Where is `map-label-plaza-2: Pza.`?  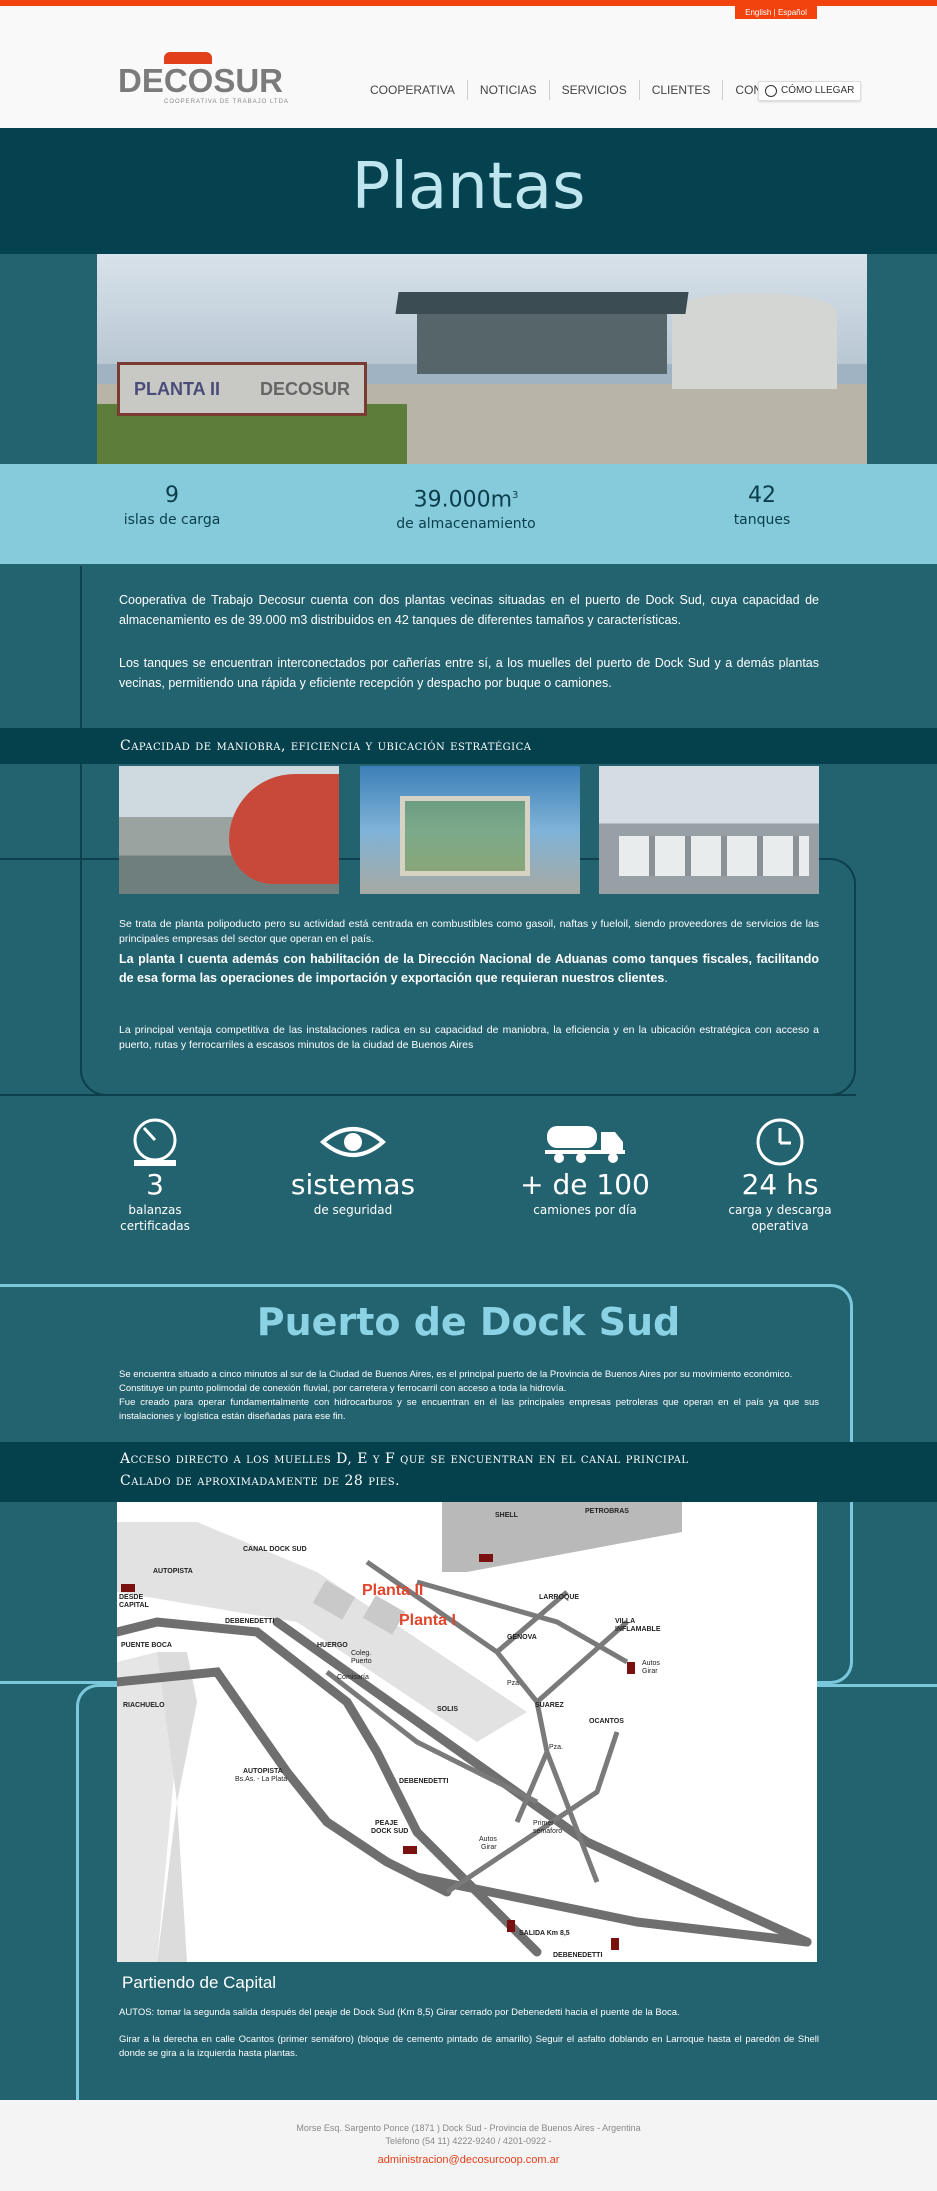
map-label-plaza-2: Pza. is located at coordinates (556, 1747).